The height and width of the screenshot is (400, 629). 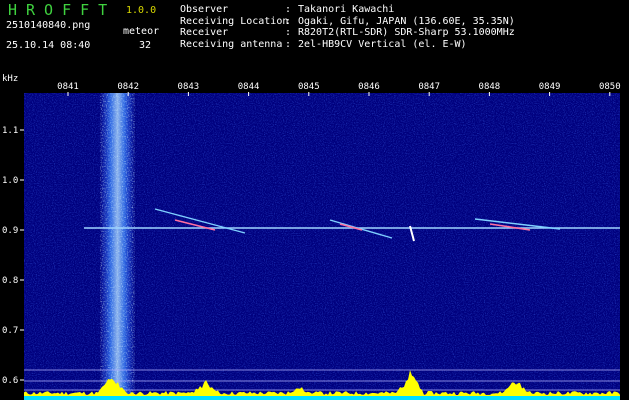 I want to click on x-tick-label: 0847, so click(x=429, y=87).